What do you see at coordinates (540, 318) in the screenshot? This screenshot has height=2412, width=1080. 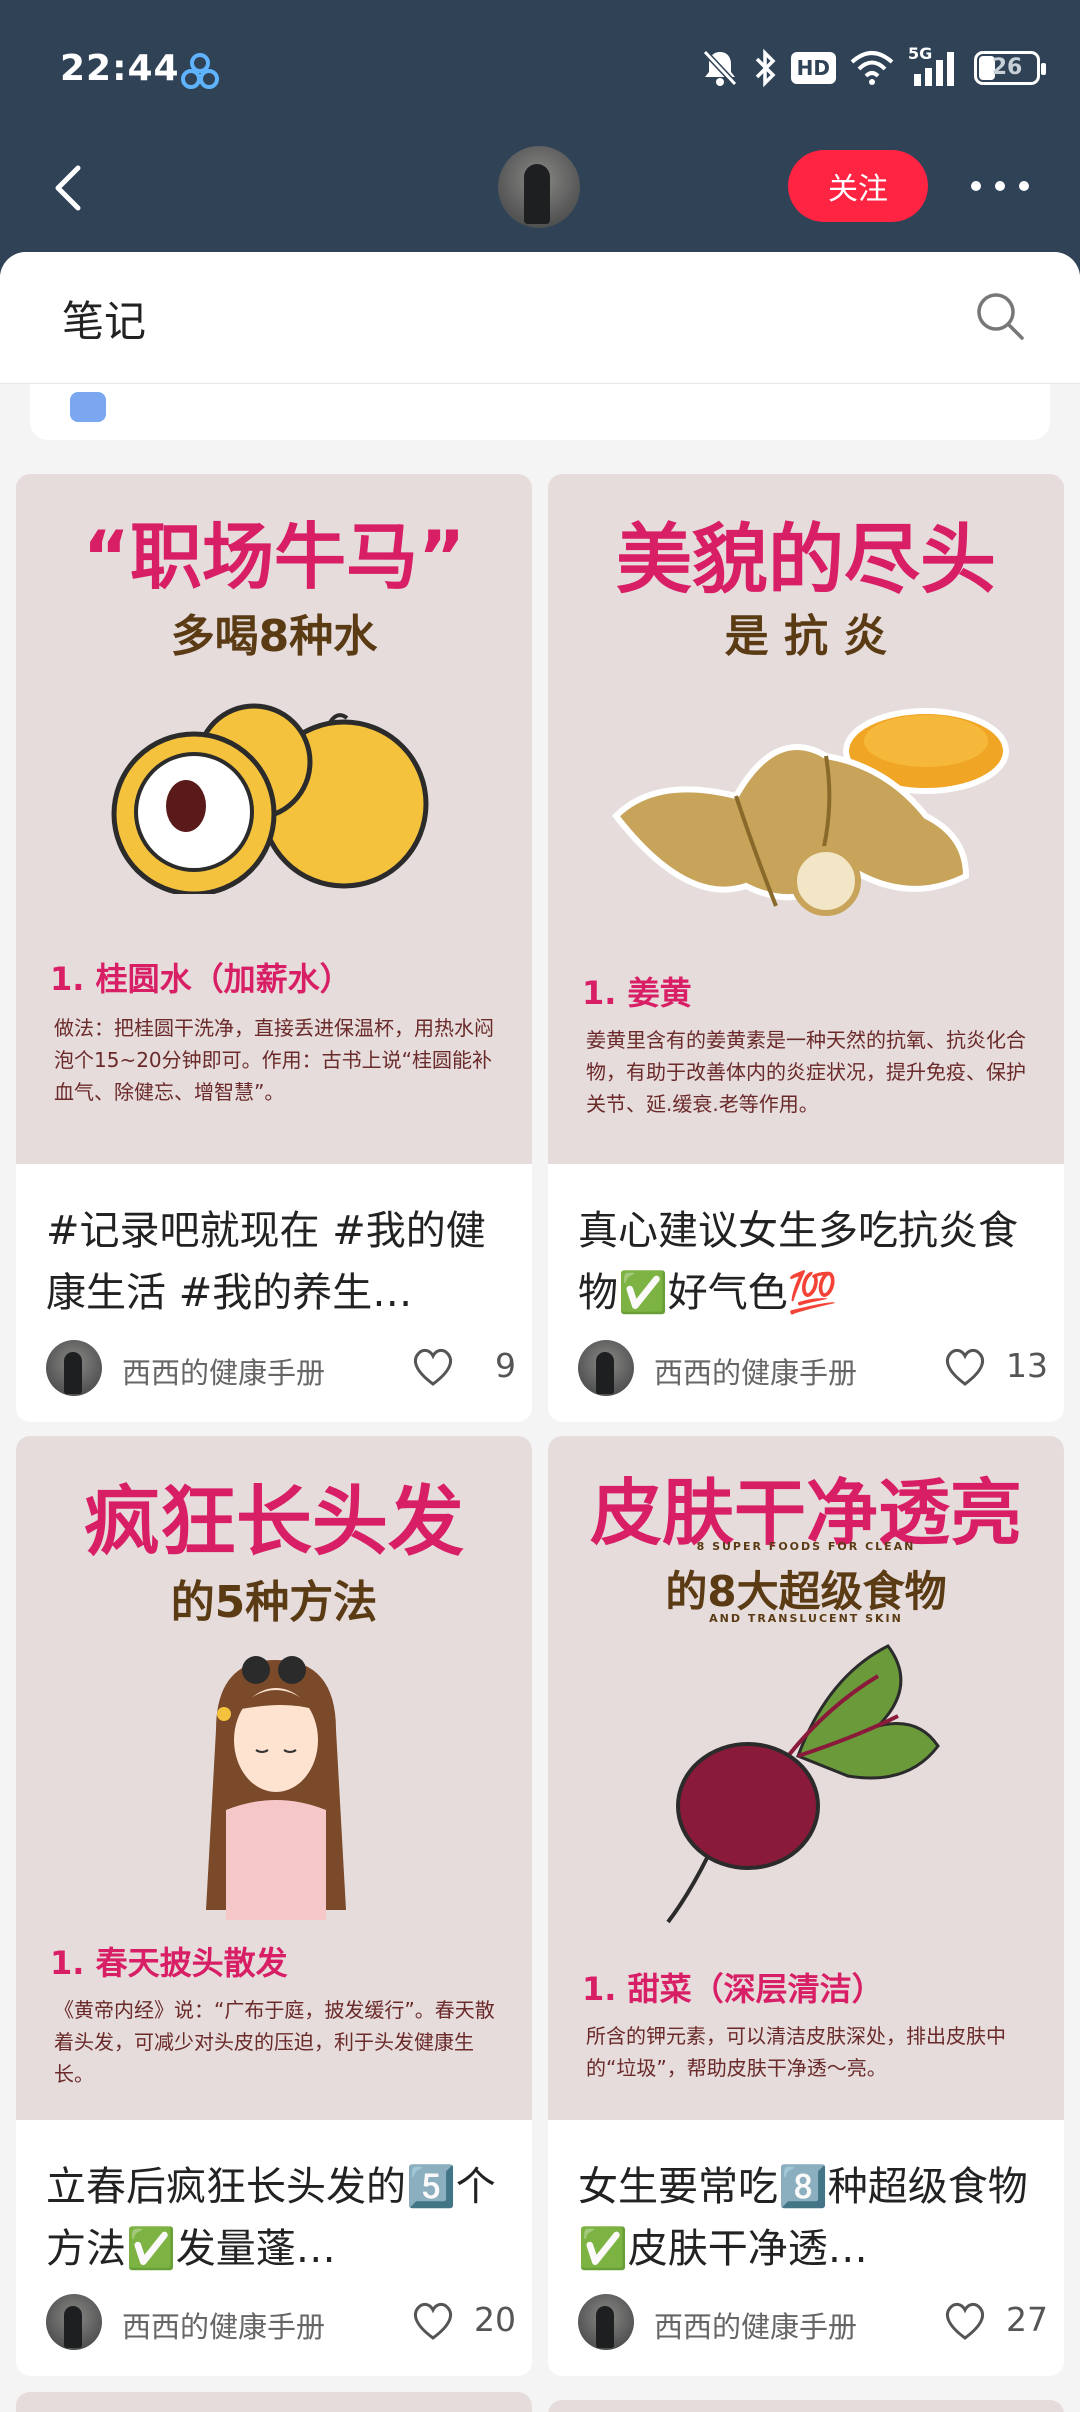 I see `panel-header: 笔记` at bounding box center [540, 318].